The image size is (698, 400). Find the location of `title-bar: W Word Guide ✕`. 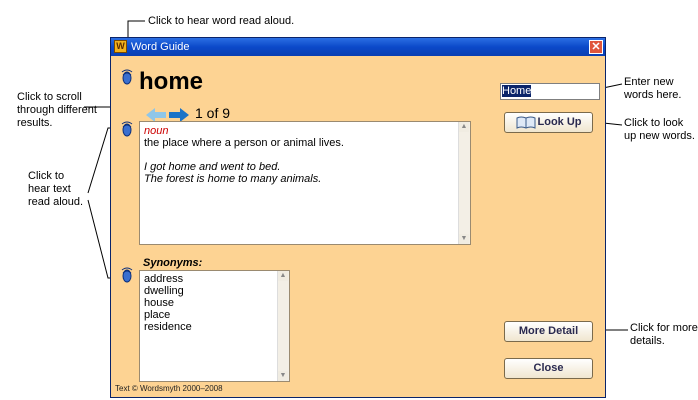

title-bar: W Word Guide ✕ is located at coordinates (358, 47).